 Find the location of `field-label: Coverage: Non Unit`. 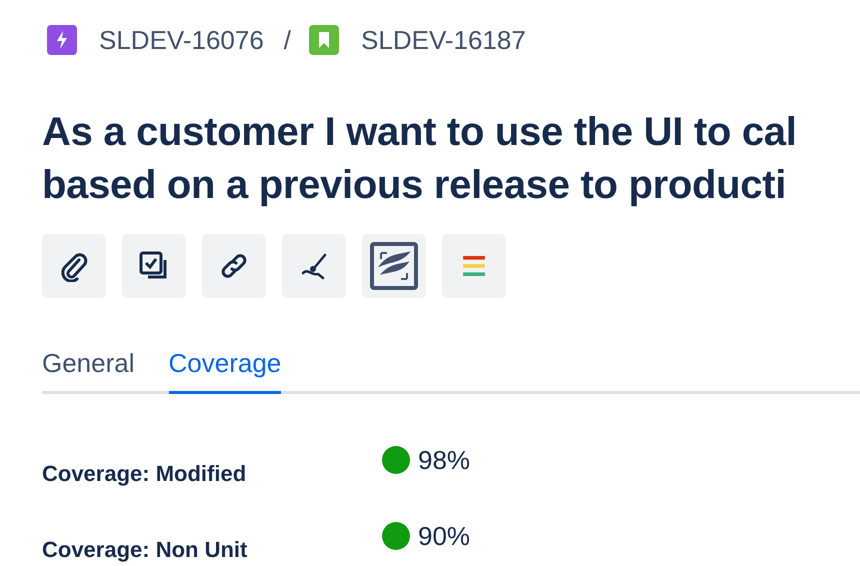

field-label: Coverage: Non Unit is located at coordinates (145, 549).